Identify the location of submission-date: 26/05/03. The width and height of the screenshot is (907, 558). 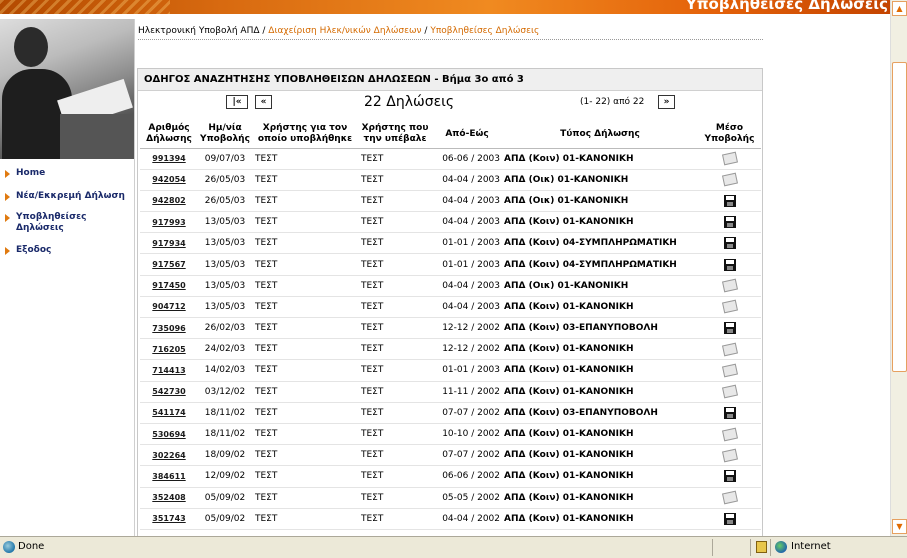
(225, 201).